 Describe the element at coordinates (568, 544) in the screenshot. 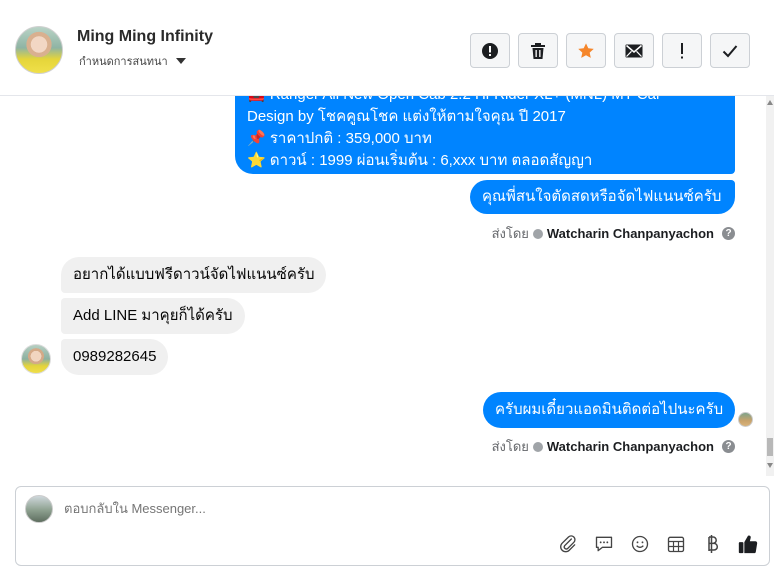

I see `paperclip-icon` at that location.